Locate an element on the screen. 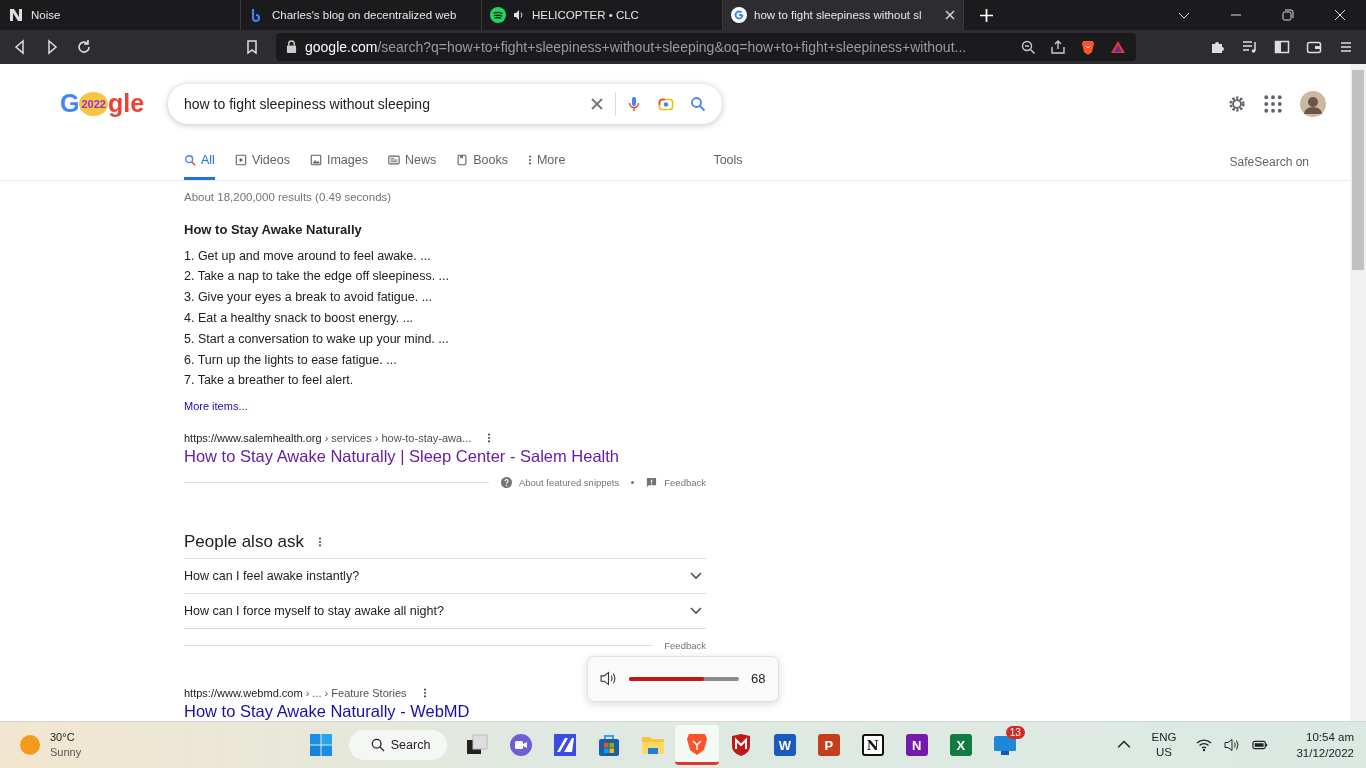 The height and width of the screenshot is (768, 1366). search-tab: Books is located at coordinates (482, 161).